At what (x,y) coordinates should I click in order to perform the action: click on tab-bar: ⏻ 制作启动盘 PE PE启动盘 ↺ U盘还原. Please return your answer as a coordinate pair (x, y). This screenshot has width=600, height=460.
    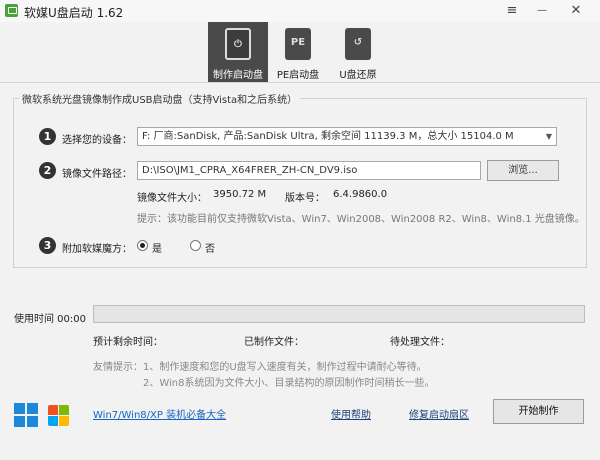
    Looking at the image, I should click on (300, 52).